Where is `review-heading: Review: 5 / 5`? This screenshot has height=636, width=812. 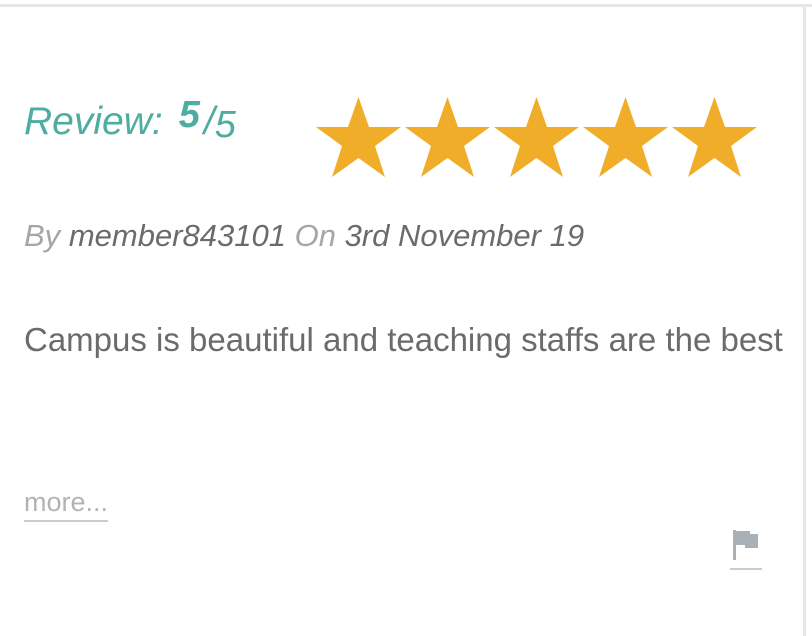 review-heading: Review: 5 / 5 is located at coordinates (130, 127).